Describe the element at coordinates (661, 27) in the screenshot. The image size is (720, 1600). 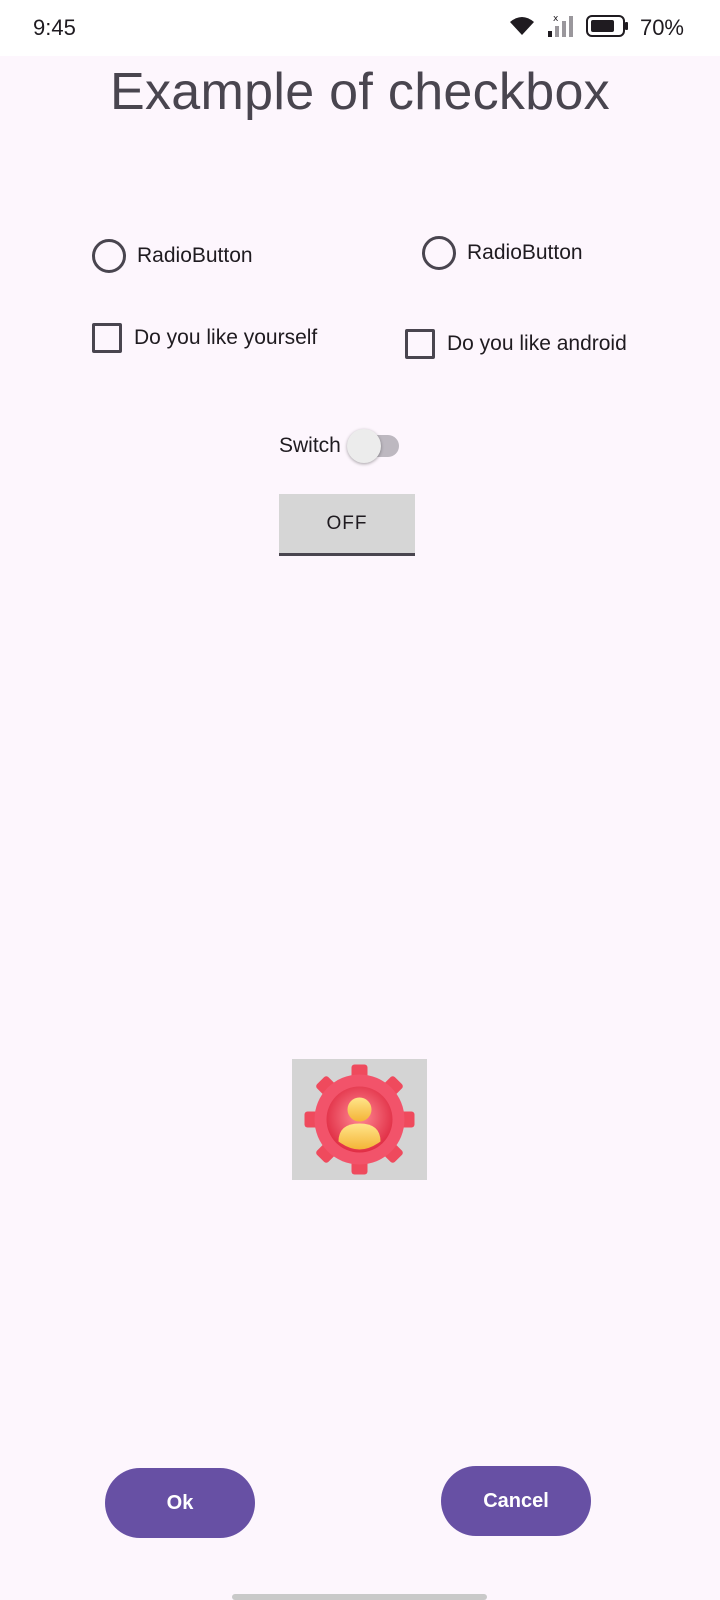
I see `battery-percent: 70%` at that location.